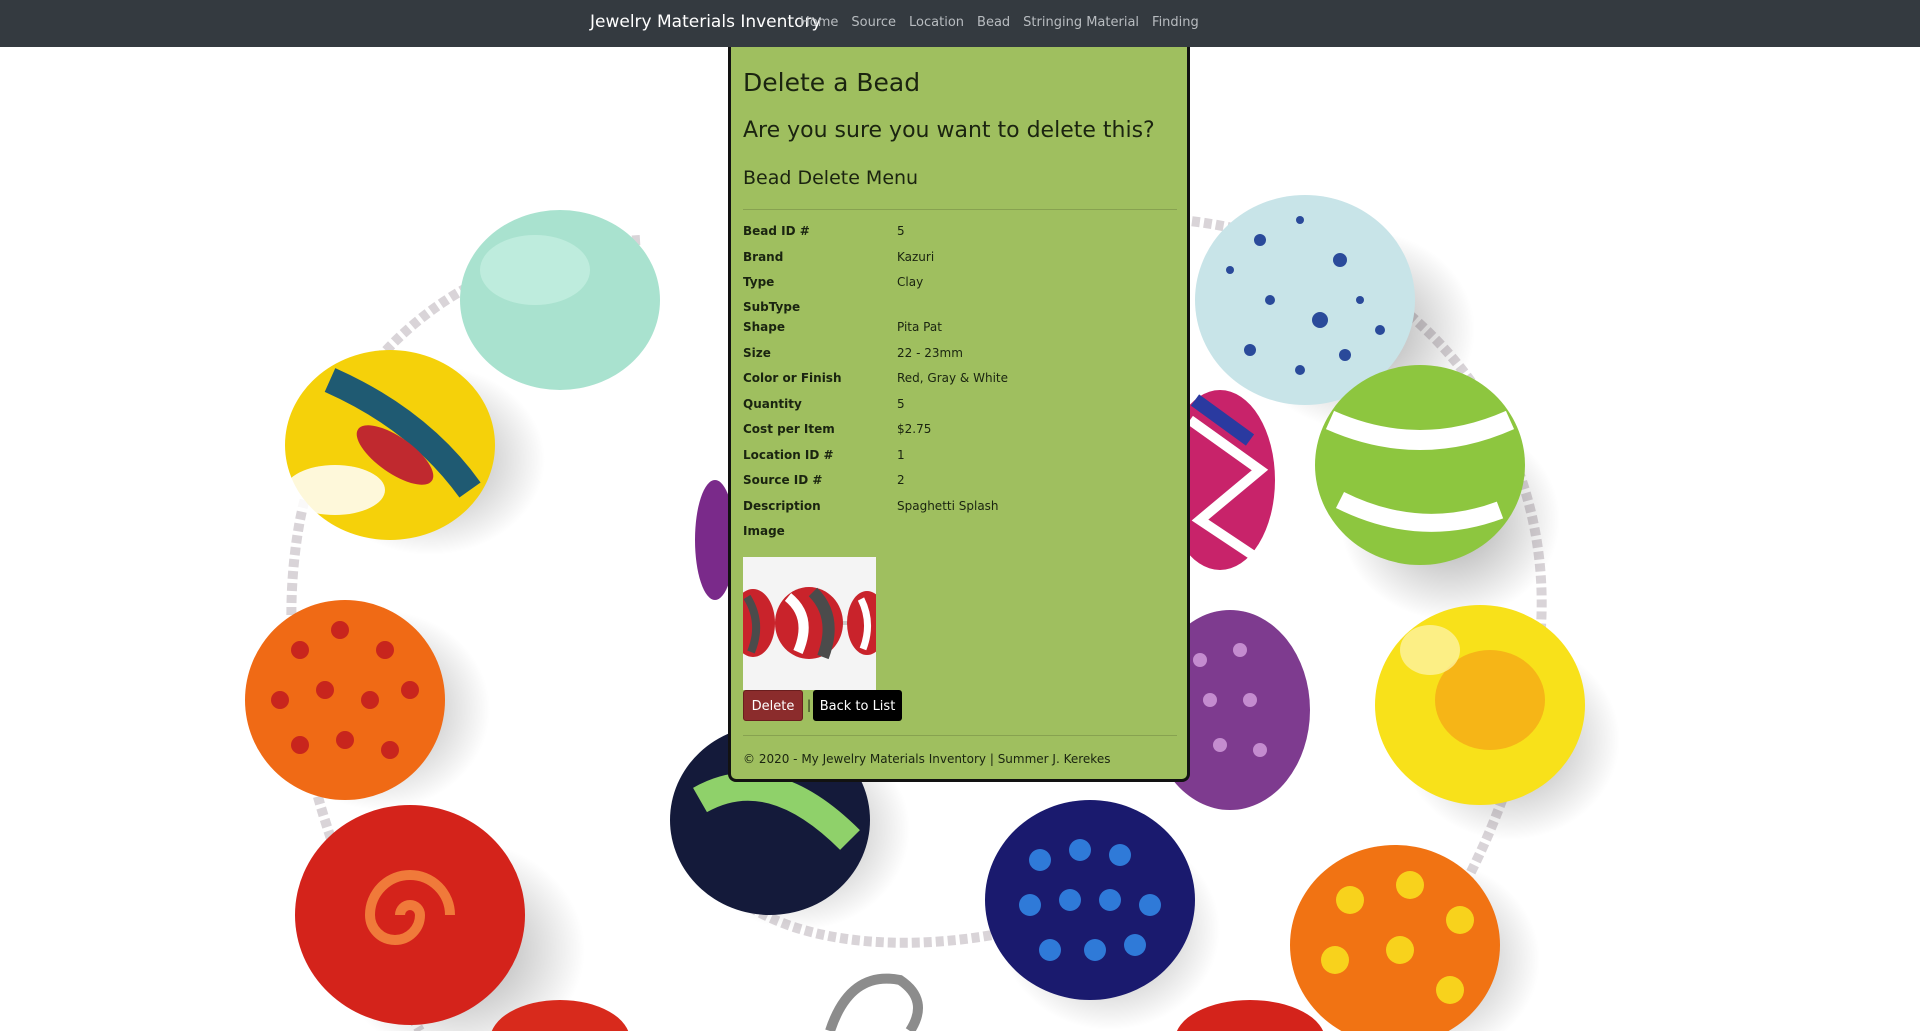 This screenshot has height=1031, width=1920. I want to click on confirm-question: Are you sure you want to delete this?, so click(949, 130).